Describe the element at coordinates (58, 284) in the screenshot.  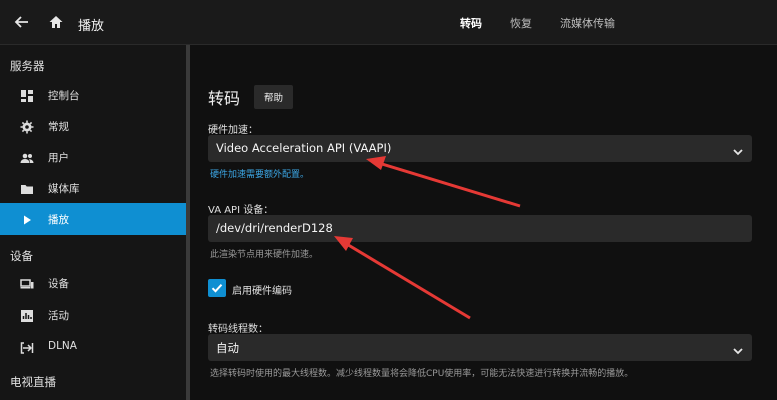
I see `sidebar-item-label: 设备` at that location.